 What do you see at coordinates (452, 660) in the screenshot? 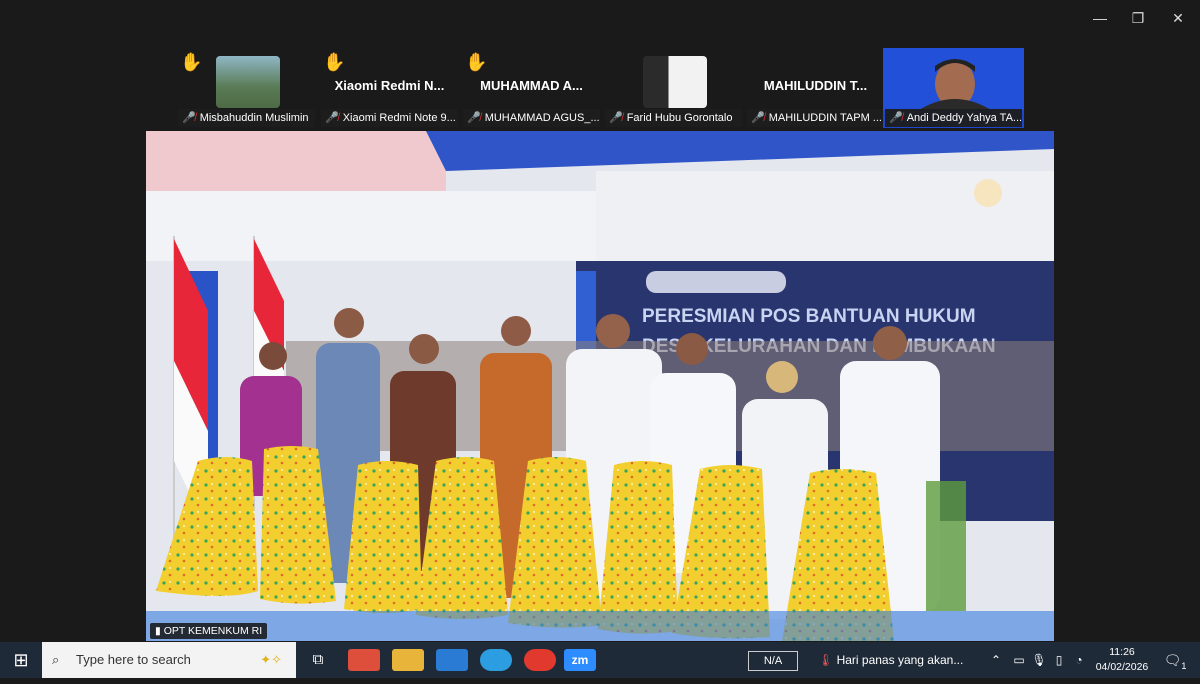
I see `mail-icon` at bounding box center [452, 660].